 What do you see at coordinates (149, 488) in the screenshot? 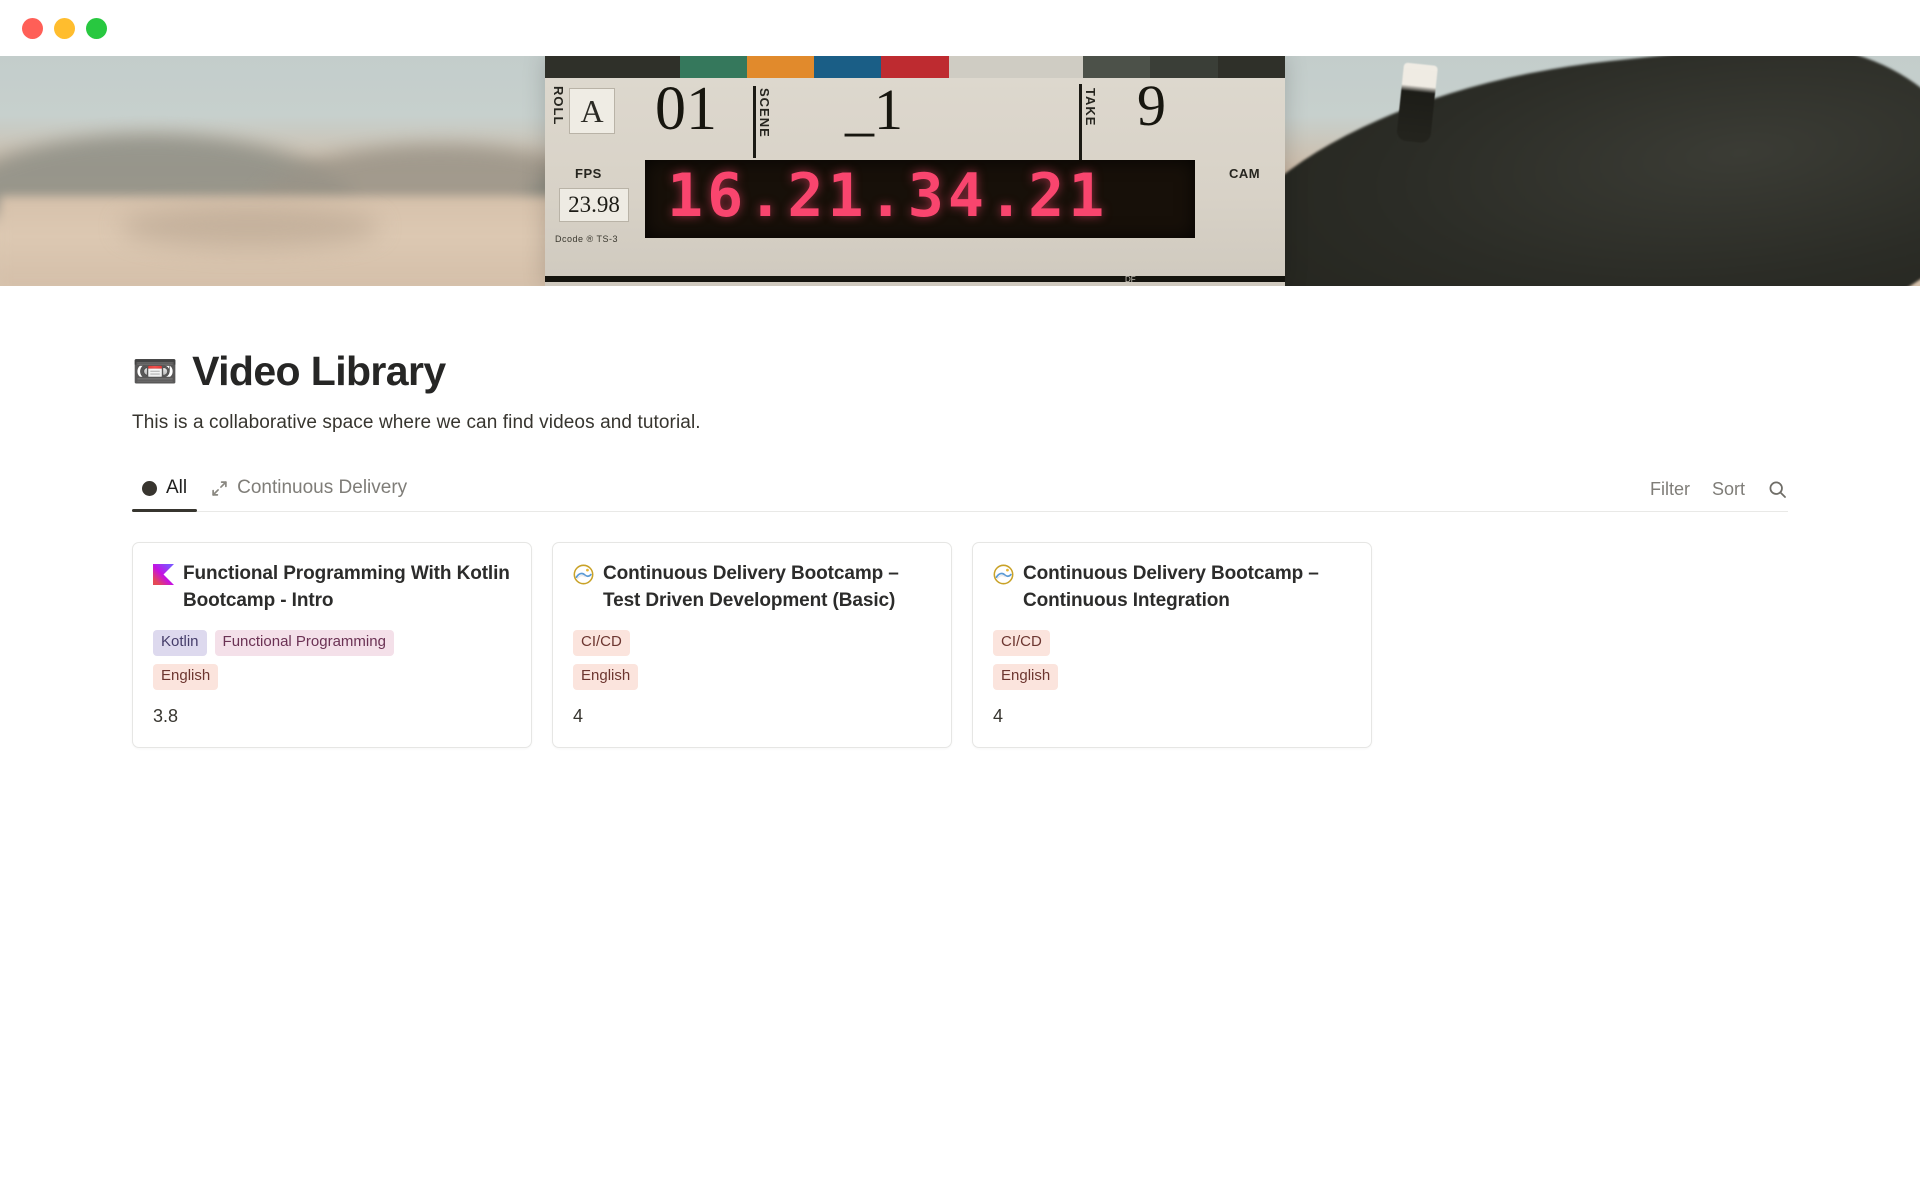
I see `filled-circle-icon` at bounding box center [149, 488].